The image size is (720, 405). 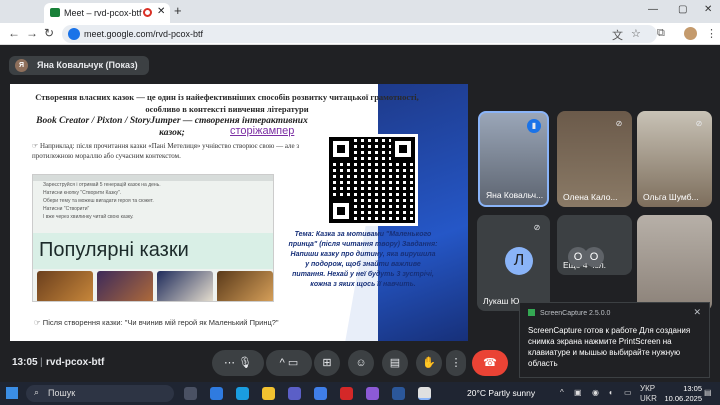 I want to click on back-icon: ←, so click(x=14, y=33).